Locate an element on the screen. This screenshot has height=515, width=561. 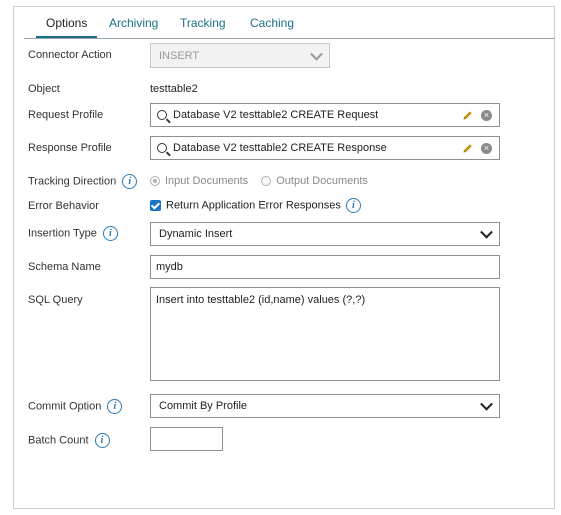
tracking-direction-label: Tracking Direction i is located at coordinates (83, 181).